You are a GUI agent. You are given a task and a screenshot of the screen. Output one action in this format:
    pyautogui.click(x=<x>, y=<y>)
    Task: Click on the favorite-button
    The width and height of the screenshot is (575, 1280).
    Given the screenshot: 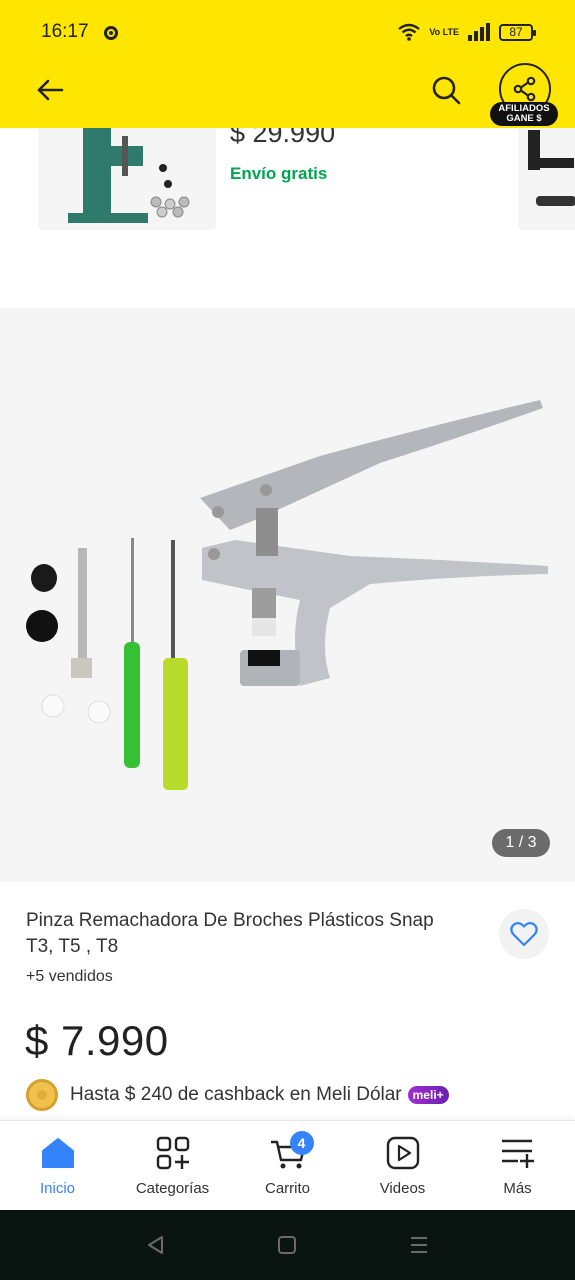 What is the action you would take?
    pyautogui.click(x=524, y=934)
    